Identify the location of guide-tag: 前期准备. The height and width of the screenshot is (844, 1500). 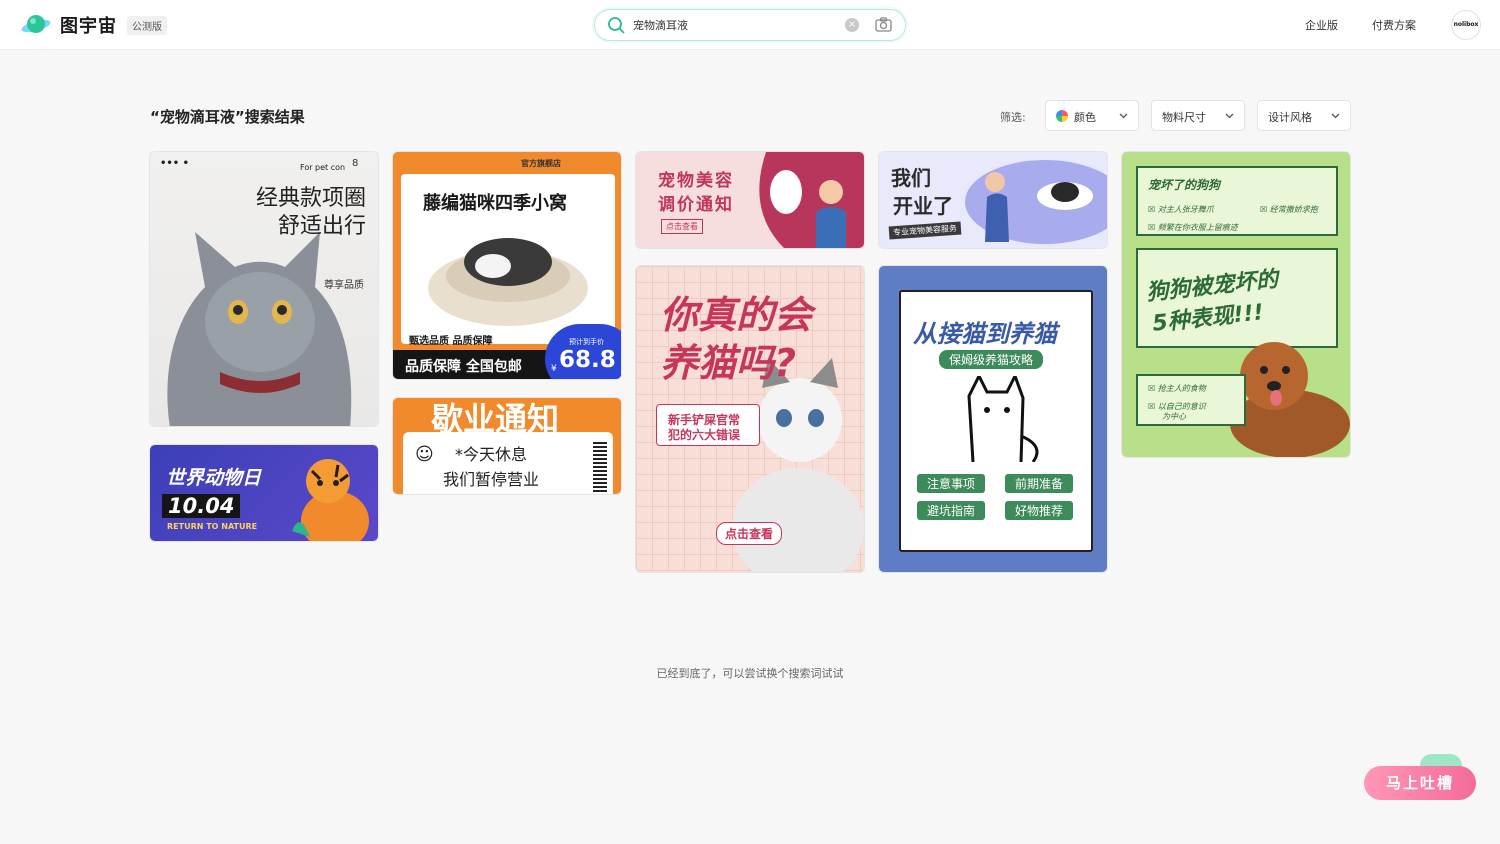
(1039, 483).